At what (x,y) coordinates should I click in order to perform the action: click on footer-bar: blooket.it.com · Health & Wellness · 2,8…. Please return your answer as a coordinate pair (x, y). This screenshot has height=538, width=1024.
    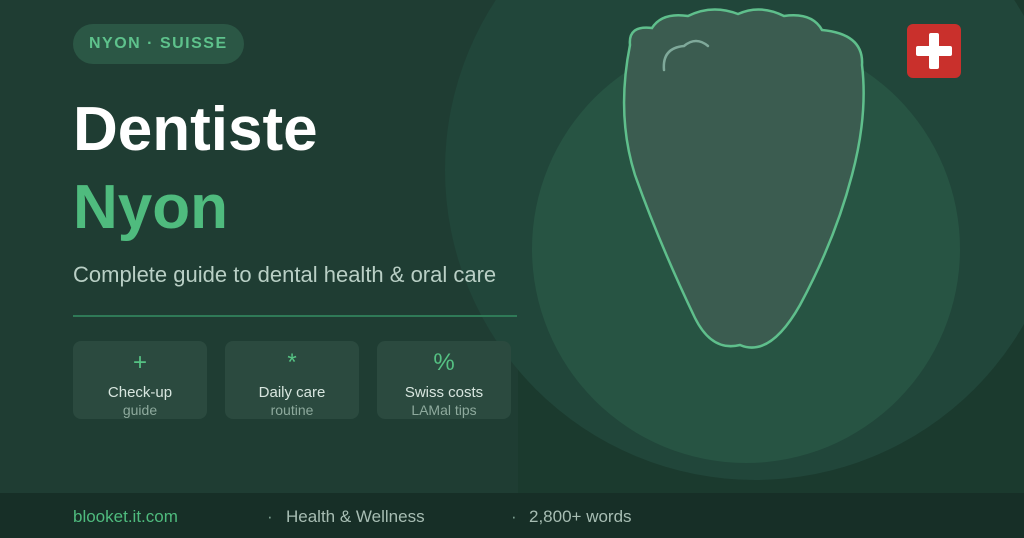
    Looking at the image, I should click on (512, 515).